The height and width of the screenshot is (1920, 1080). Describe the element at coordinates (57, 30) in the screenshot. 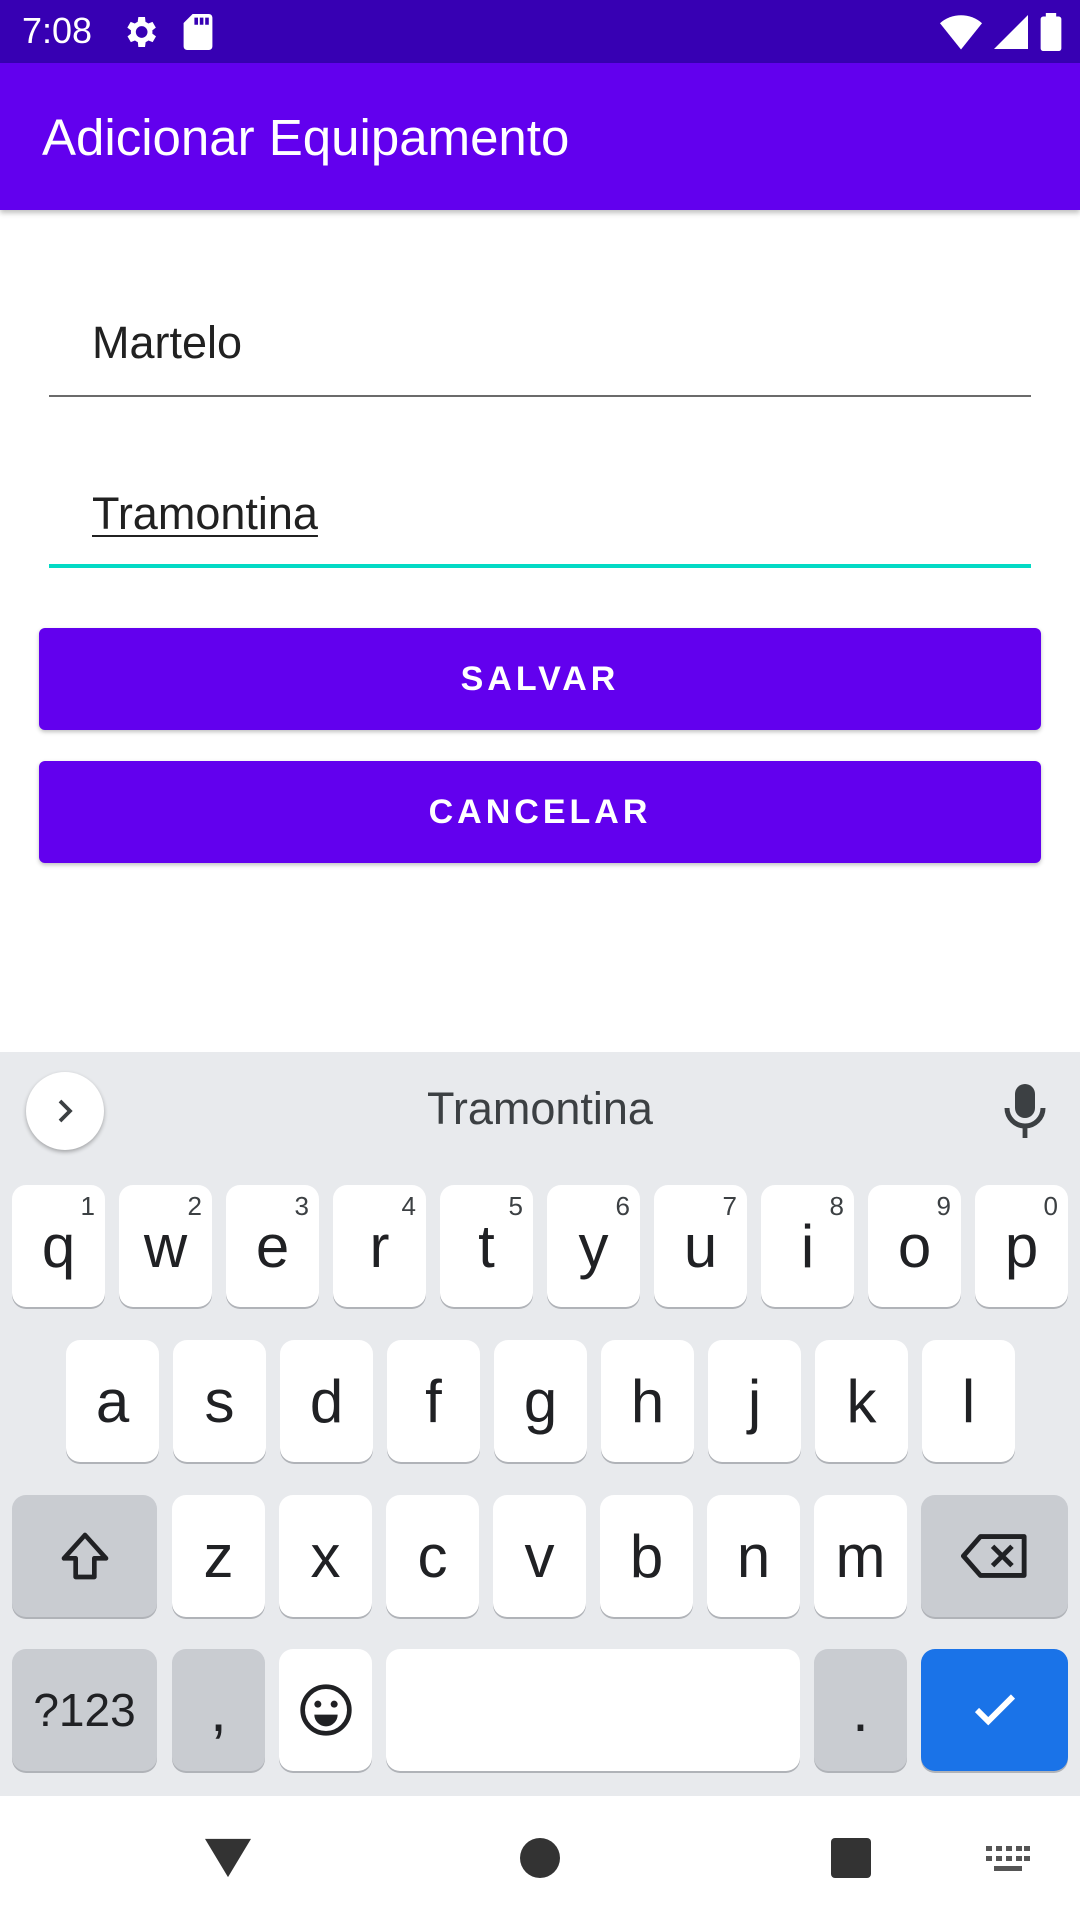

I see `status-time: 7:08` at that location.